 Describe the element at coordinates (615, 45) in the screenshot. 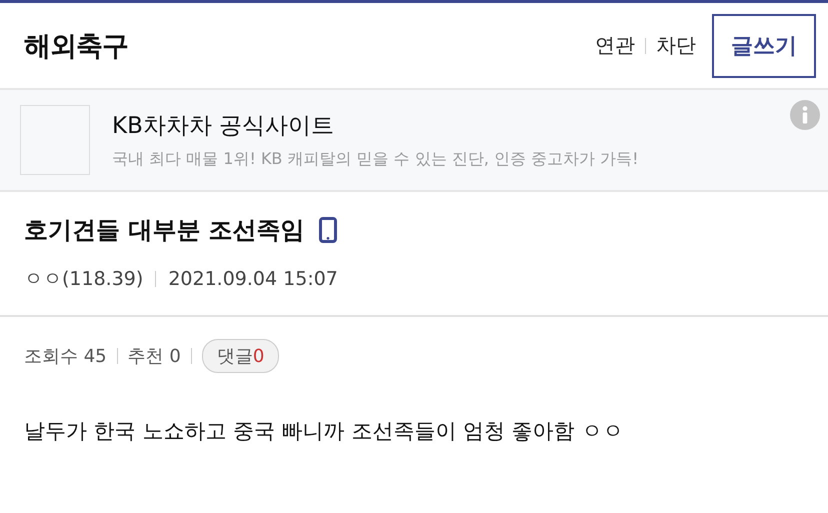

I see `header-link: 연관` at that location.